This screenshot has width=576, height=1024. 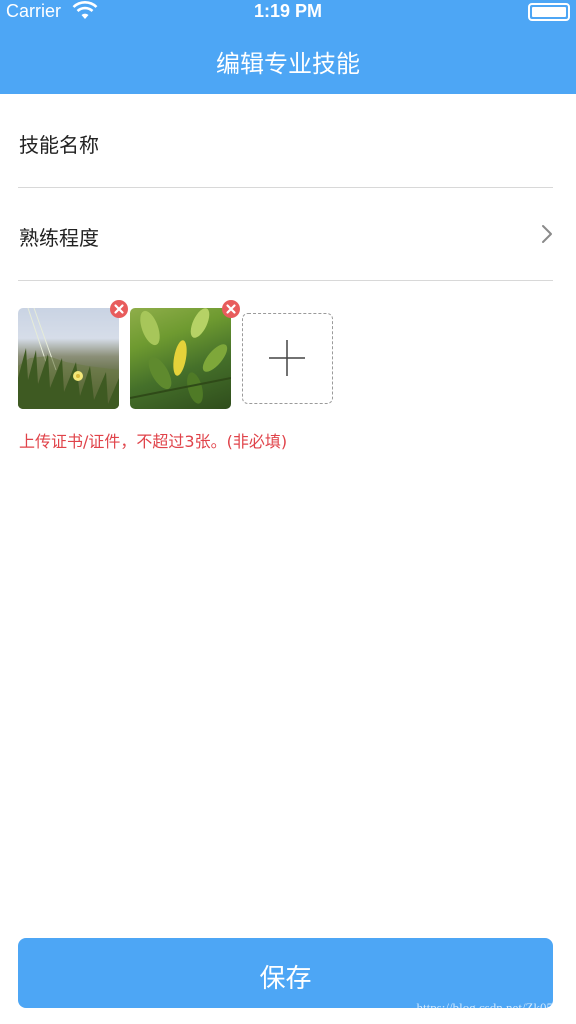 What do you see at coordinates (285, 141) in the screenshot?
I see `skill-name-field: 技能名称` at bounding box center [285, 141].